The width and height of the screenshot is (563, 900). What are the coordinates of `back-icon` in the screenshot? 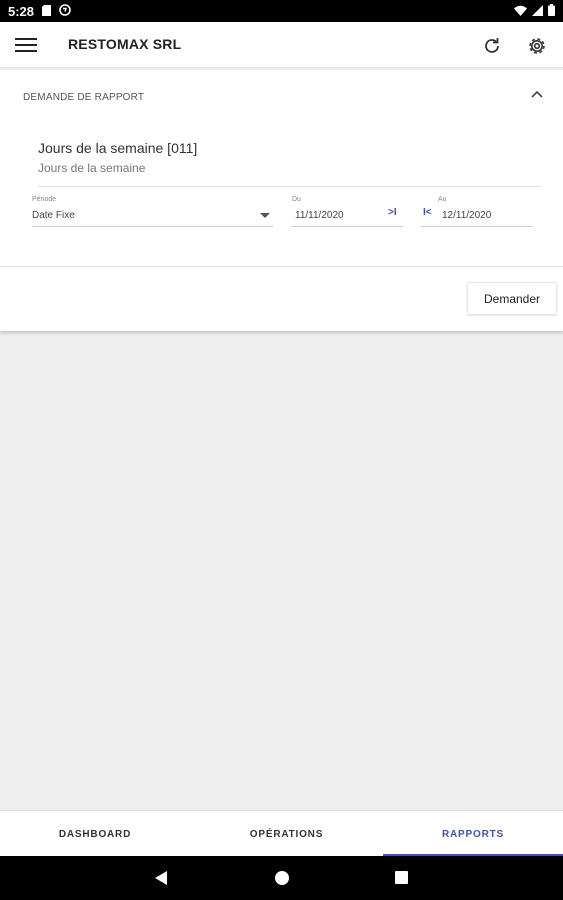 It's located at (161, 878).